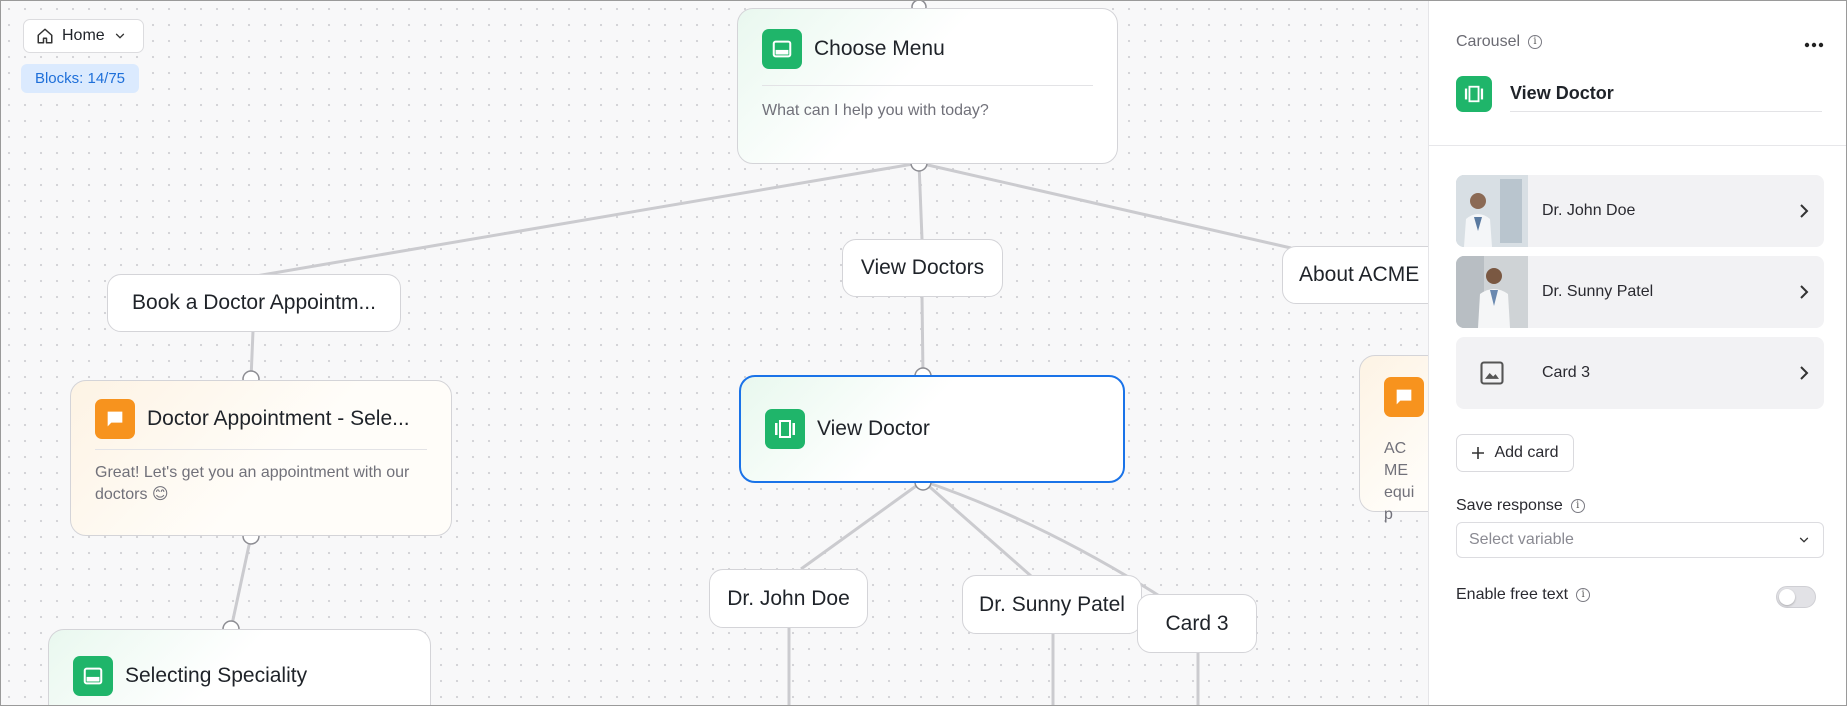  I want to click on variable-select: Select variable, so click(1640, 540).